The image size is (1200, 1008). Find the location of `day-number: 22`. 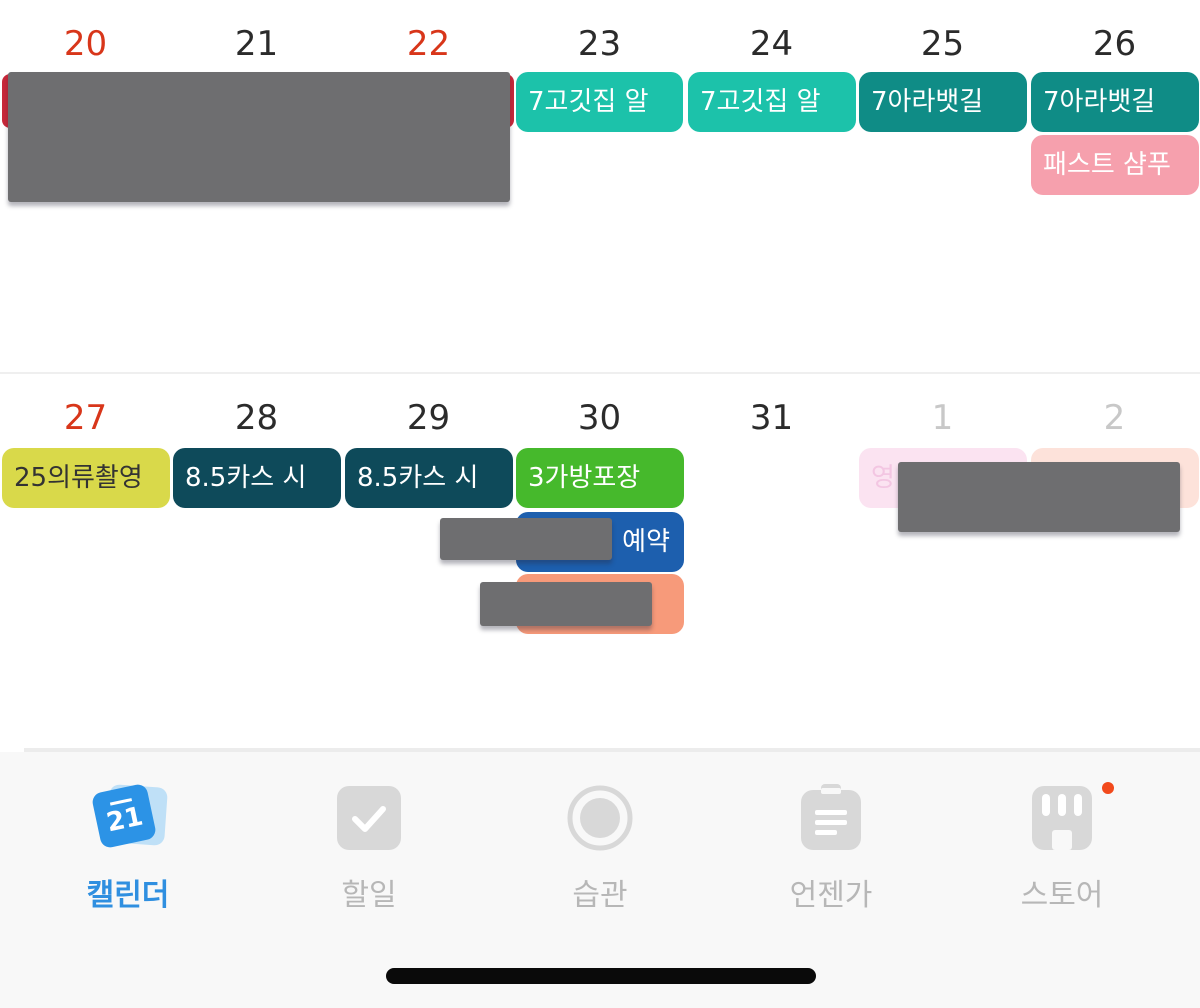

day-number: 22 is located at coordinates (428, 44).